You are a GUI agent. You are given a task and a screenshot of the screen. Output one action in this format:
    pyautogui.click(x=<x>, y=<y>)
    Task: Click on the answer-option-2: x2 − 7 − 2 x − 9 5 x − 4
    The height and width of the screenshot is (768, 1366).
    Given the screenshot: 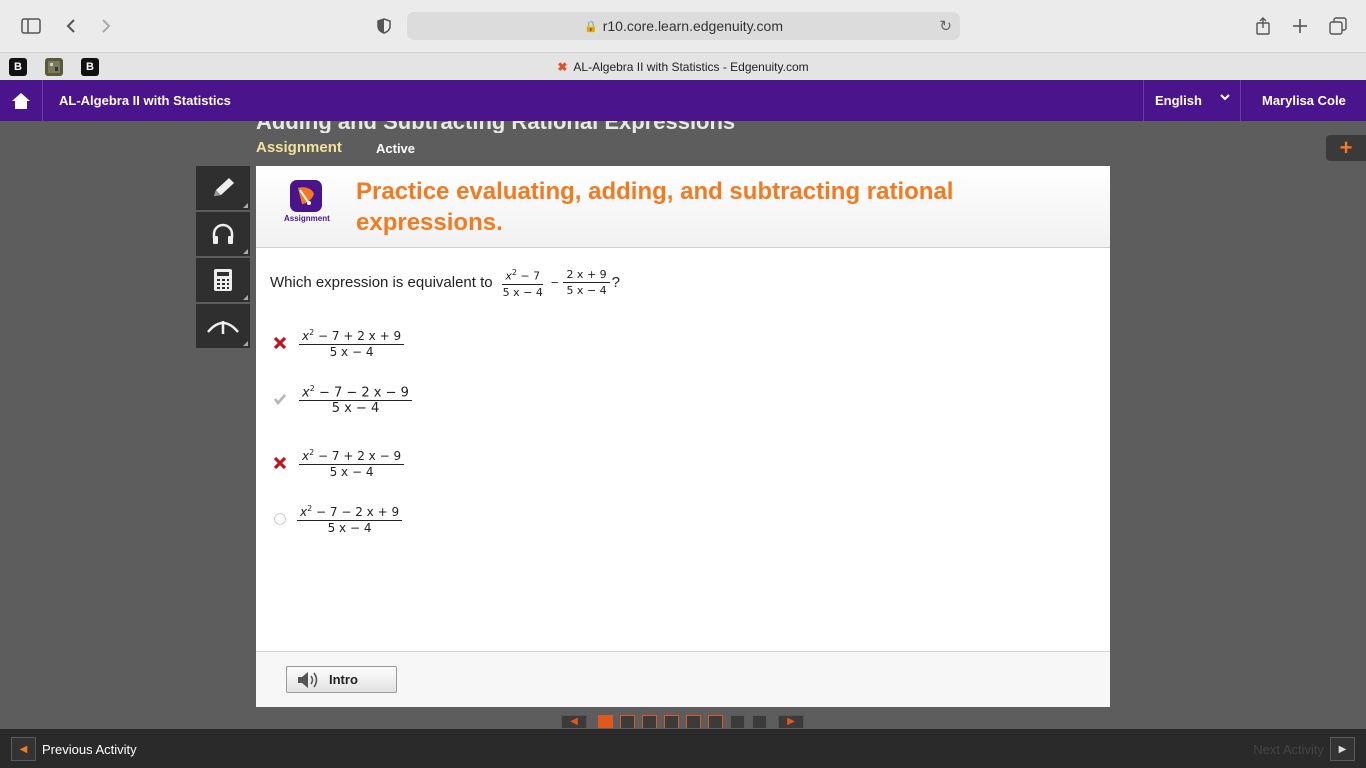 What is the action you would take?
    pyautogui.click(x=343, y=398)
    